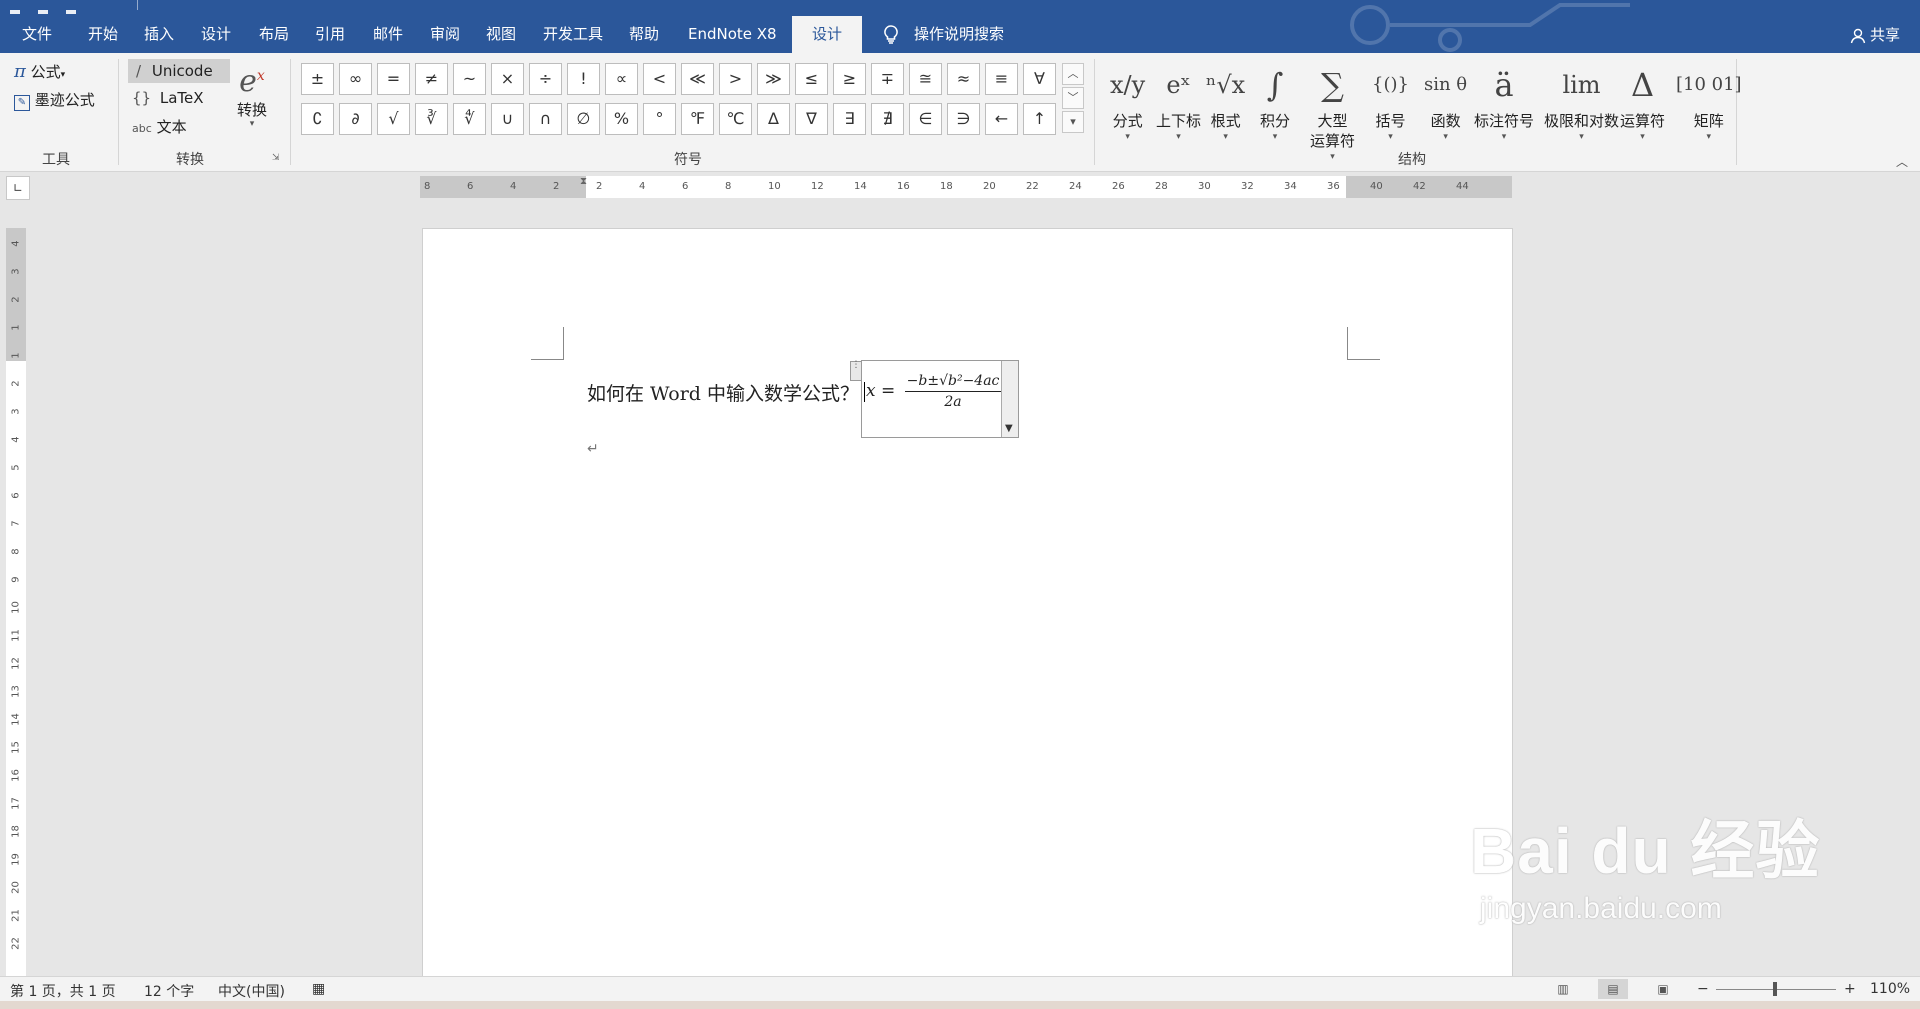 Image resolution: width=1920 pixels, height=1009 pixels. I want to click on convert-button: ex 转换 ▾, so click(252, 93).